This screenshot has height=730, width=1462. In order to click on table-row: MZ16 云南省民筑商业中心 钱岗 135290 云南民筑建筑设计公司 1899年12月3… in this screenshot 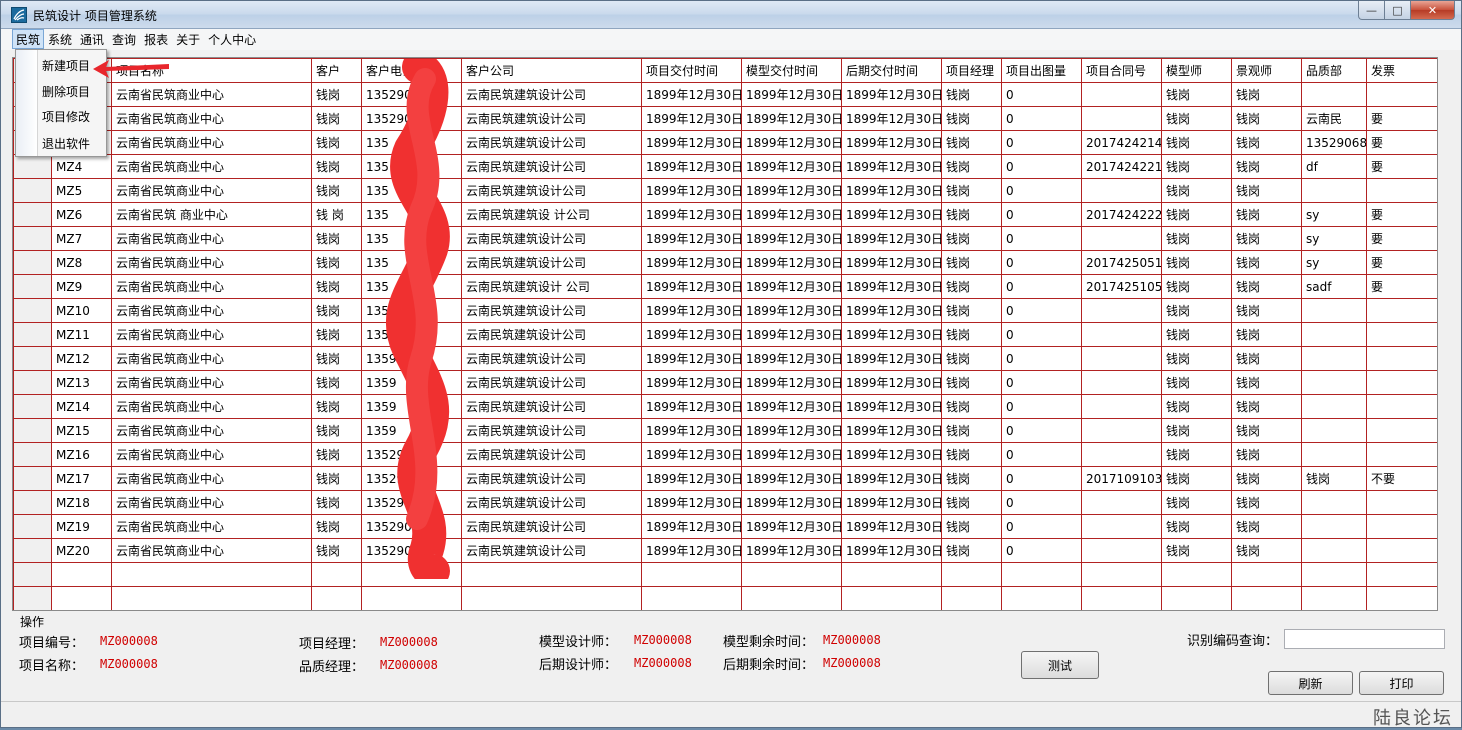, I will do `click(725, 454)`.